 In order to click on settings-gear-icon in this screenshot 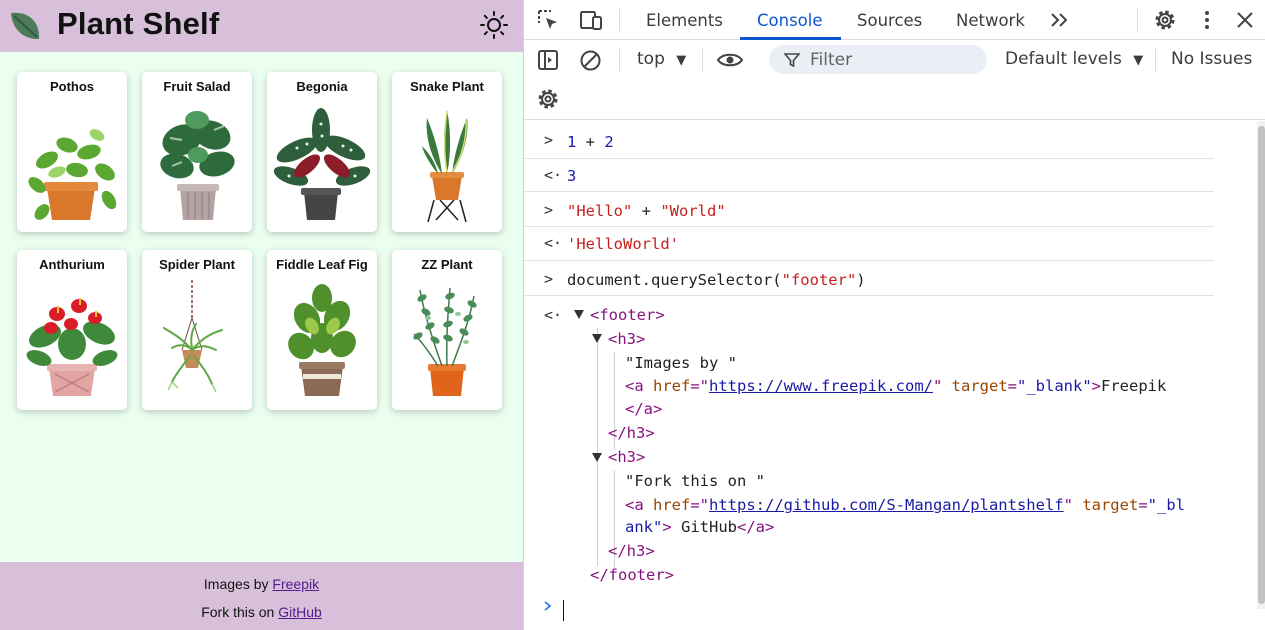, I will do `click(1165, 20)`.